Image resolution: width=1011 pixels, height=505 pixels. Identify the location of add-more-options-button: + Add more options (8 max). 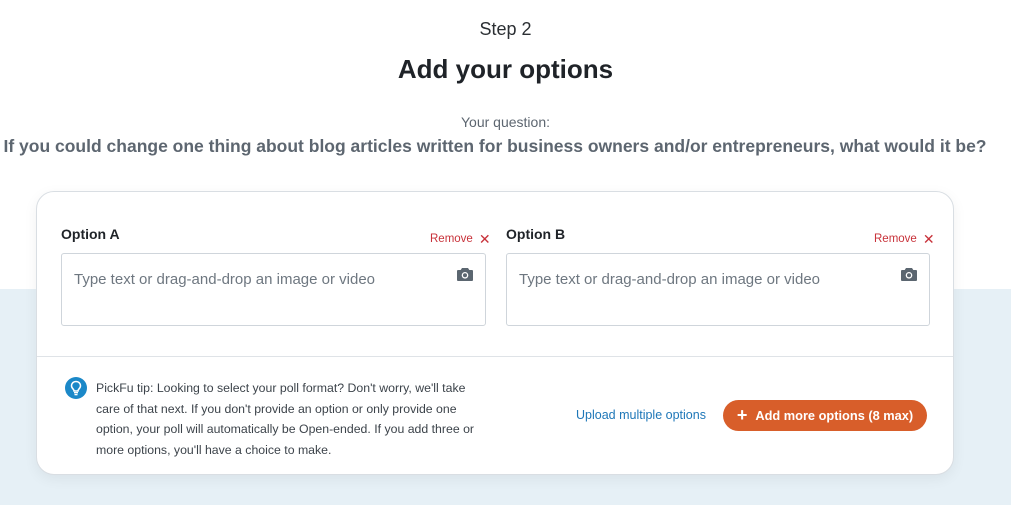
(825, 415).